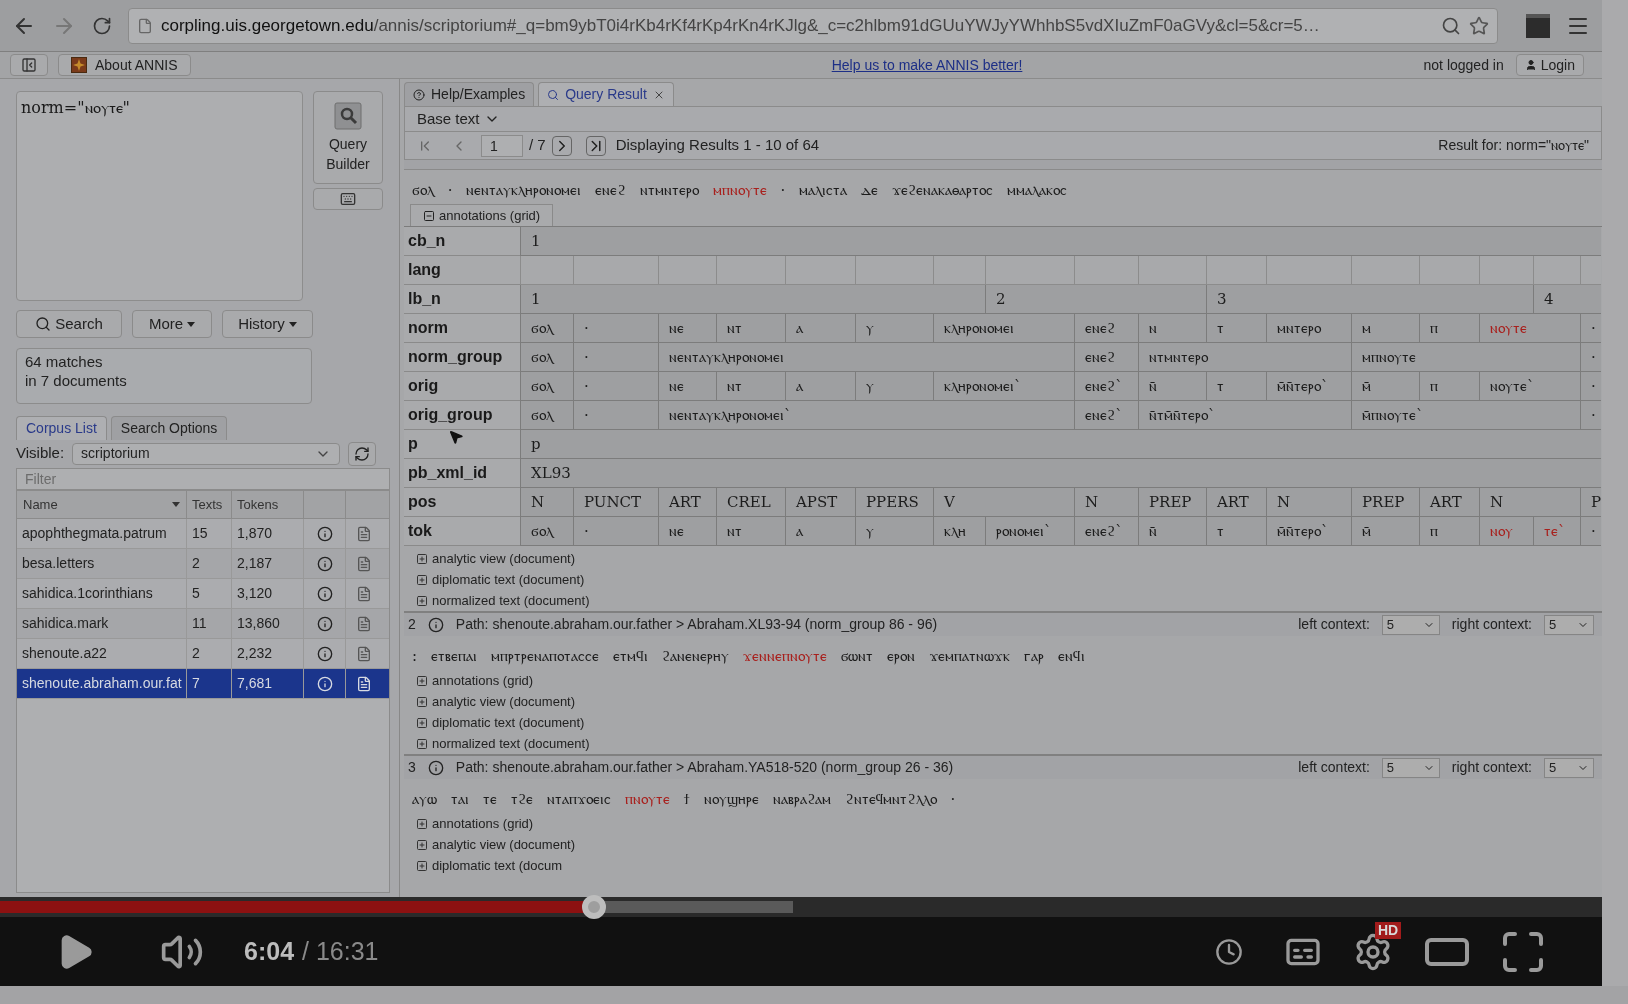 The image size is (1628, 1004). Describe the element at coordinates (412, 624) in the screenshot. I see `result-number: 2` at that location.